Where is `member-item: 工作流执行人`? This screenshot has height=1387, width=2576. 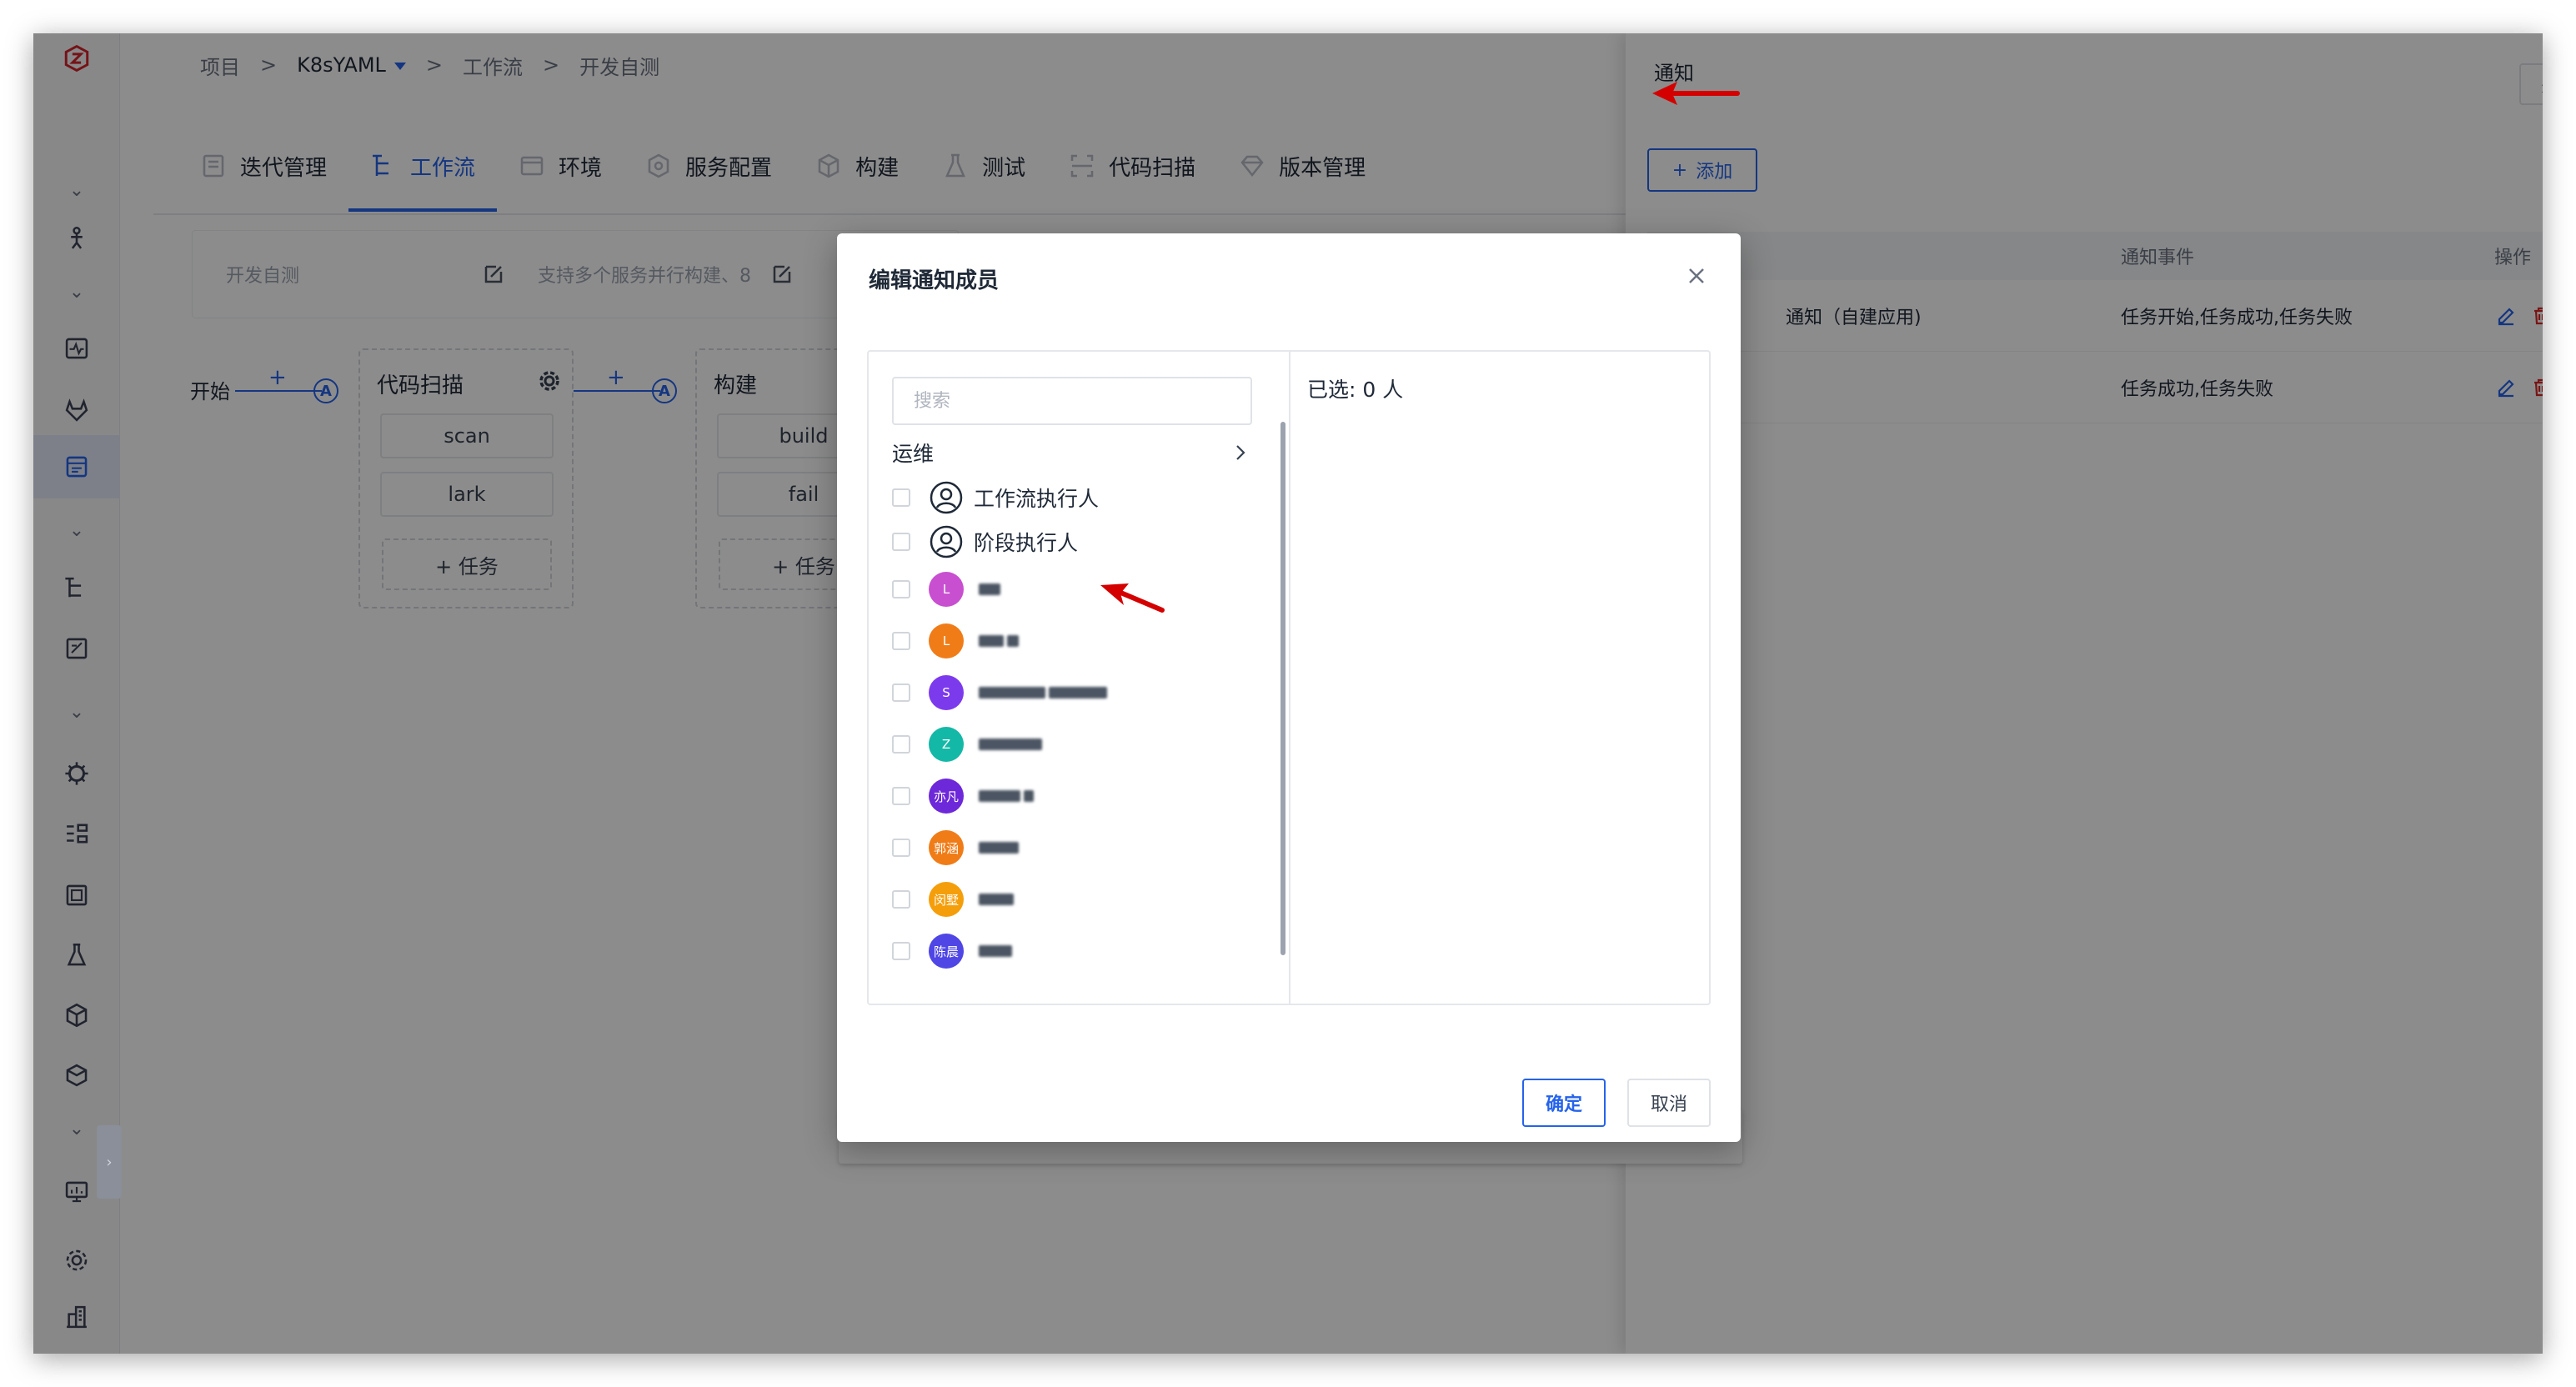
member-item: 工作流执行人 is located at coordinates (1067, 497).